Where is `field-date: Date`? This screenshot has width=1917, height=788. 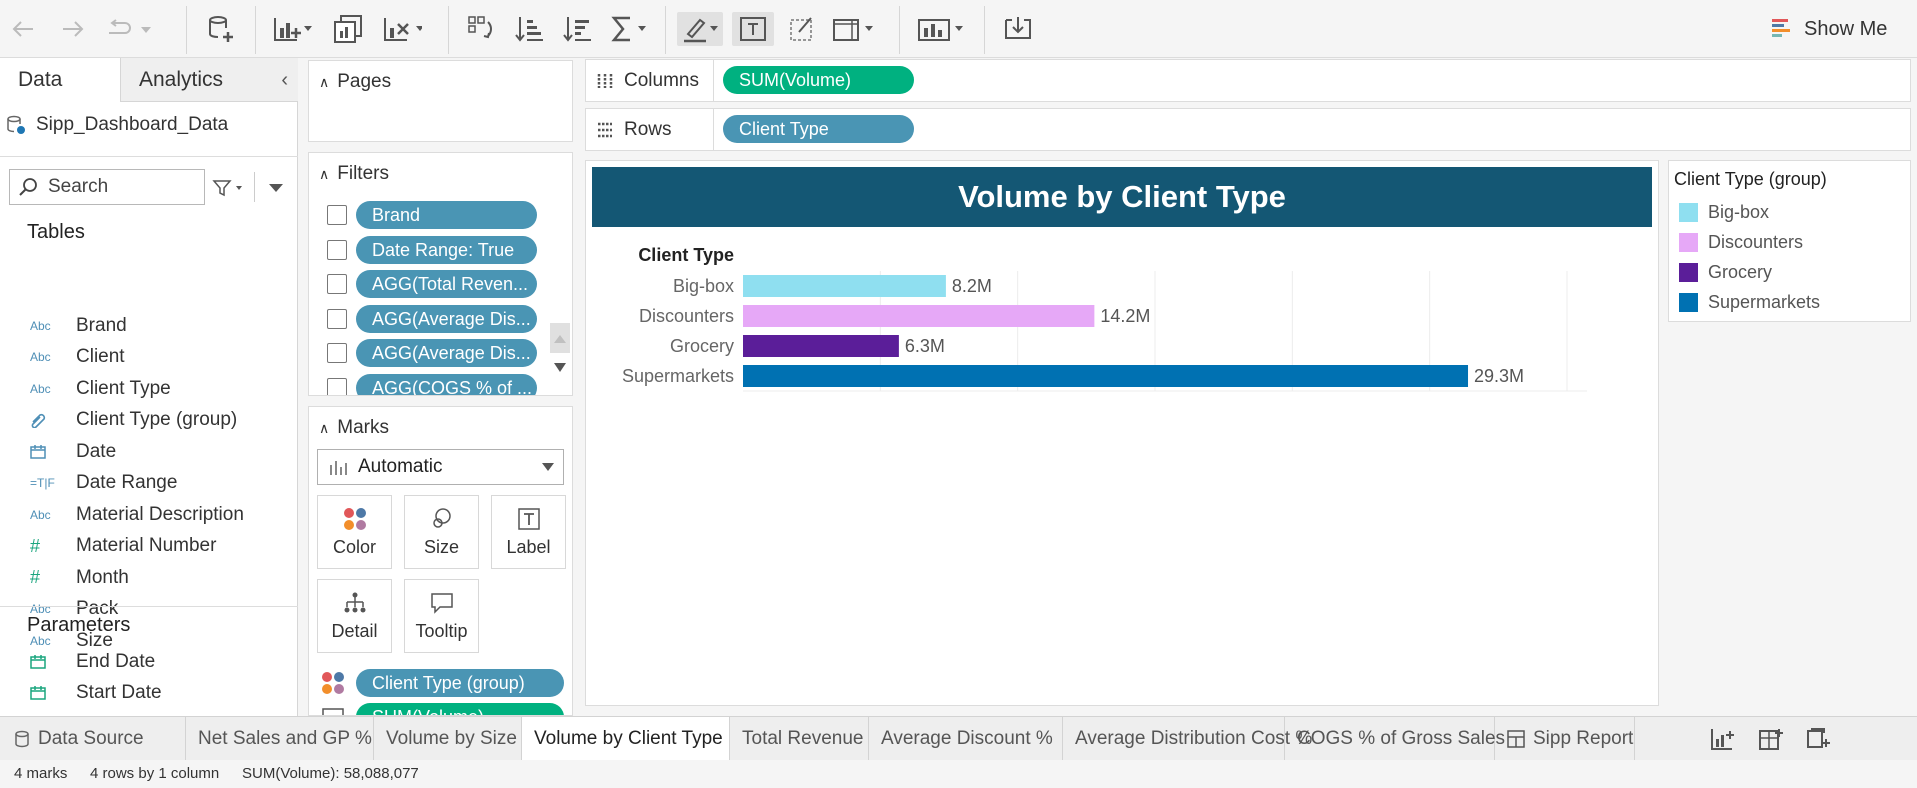
field-date: Date is located at coordinates (149, 451).